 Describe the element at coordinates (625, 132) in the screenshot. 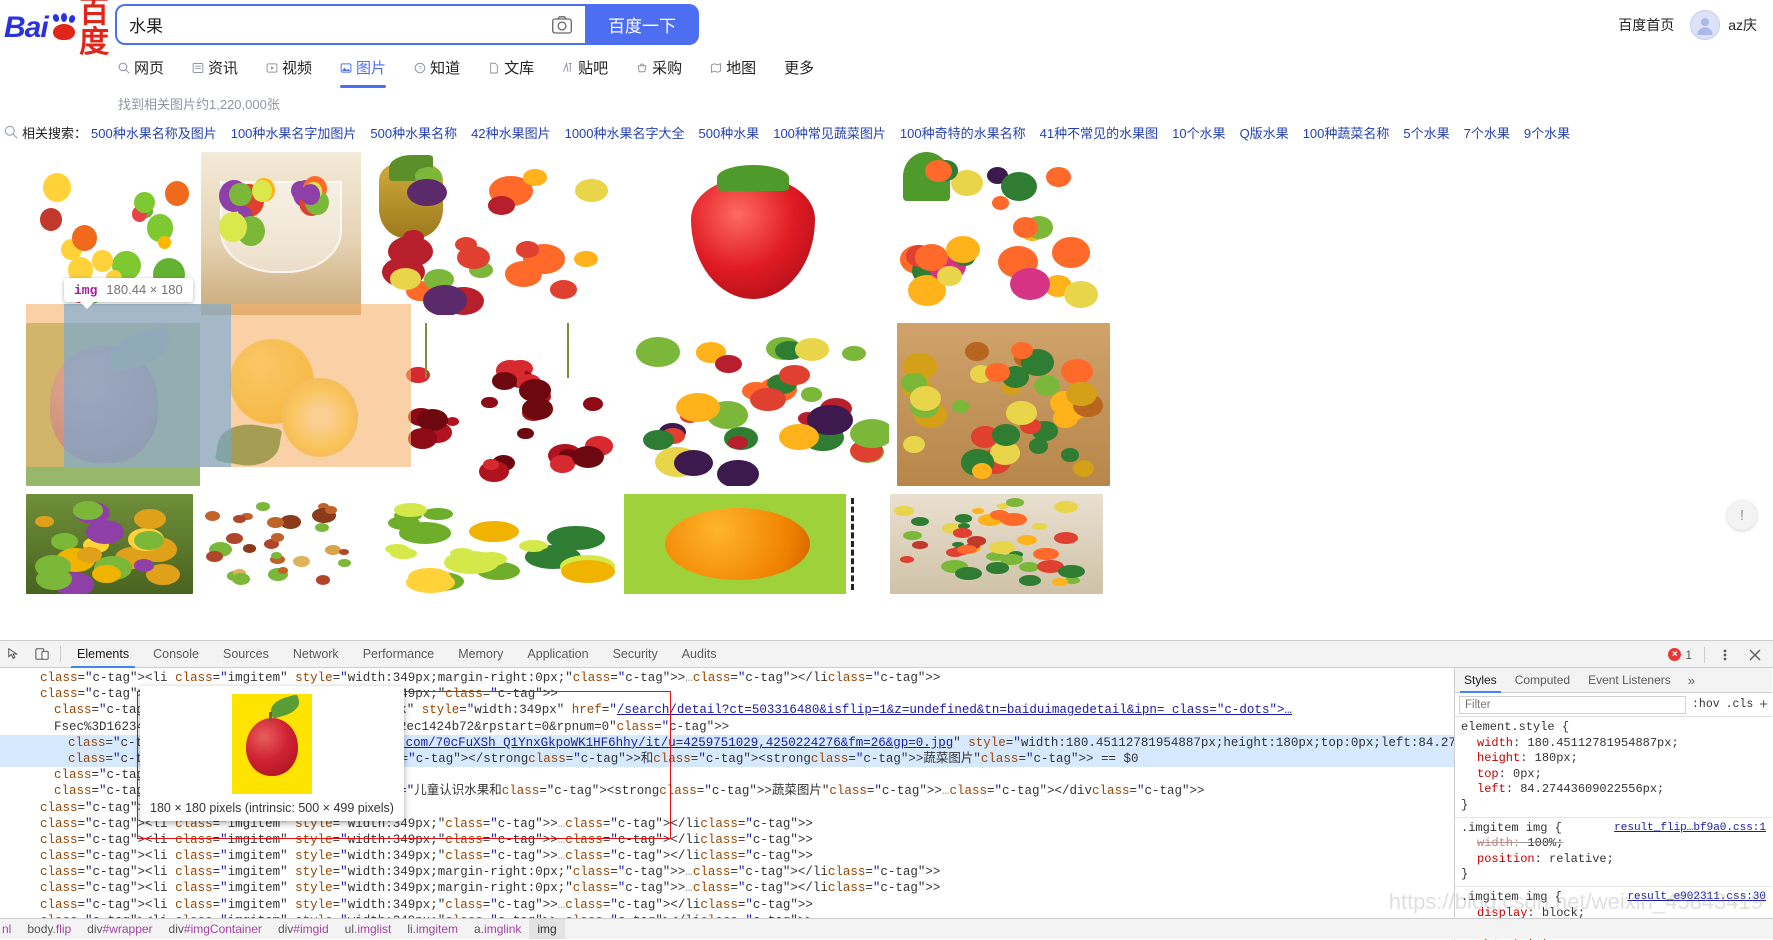

I see `related-search-link-4: 1000种水果名字大全` at that location.